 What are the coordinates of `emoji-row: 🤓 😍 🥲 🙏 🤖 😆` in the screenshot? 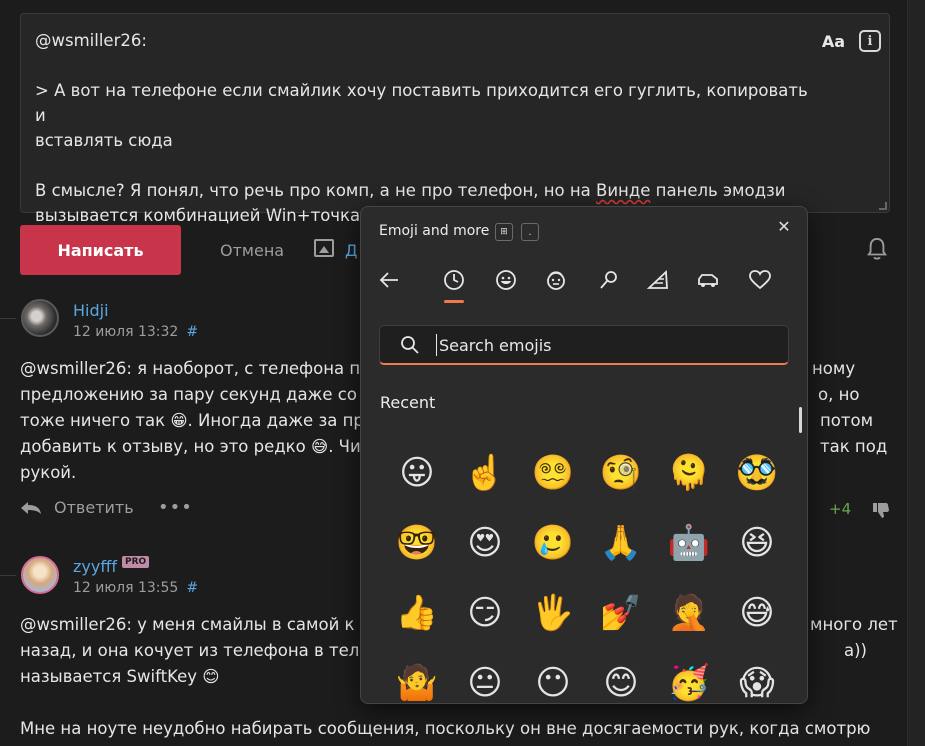 It's located at (588, 548).